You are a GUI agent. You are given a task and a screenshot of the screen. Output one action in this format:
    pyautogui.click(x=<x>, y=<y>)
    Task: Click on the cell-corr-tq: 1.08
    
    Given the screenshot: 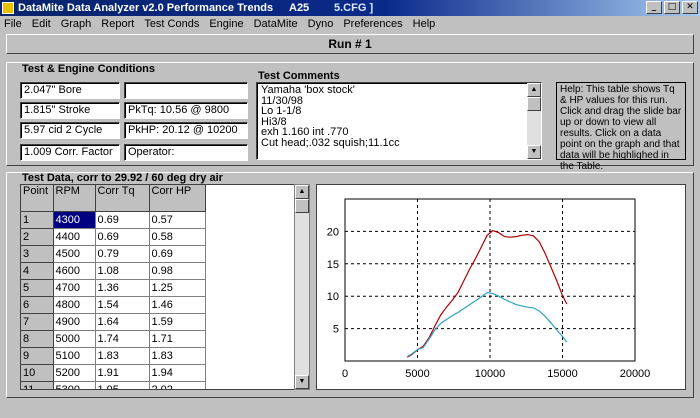 What is the action you would take?
    pyautogui.click(x=122, y=271)
    